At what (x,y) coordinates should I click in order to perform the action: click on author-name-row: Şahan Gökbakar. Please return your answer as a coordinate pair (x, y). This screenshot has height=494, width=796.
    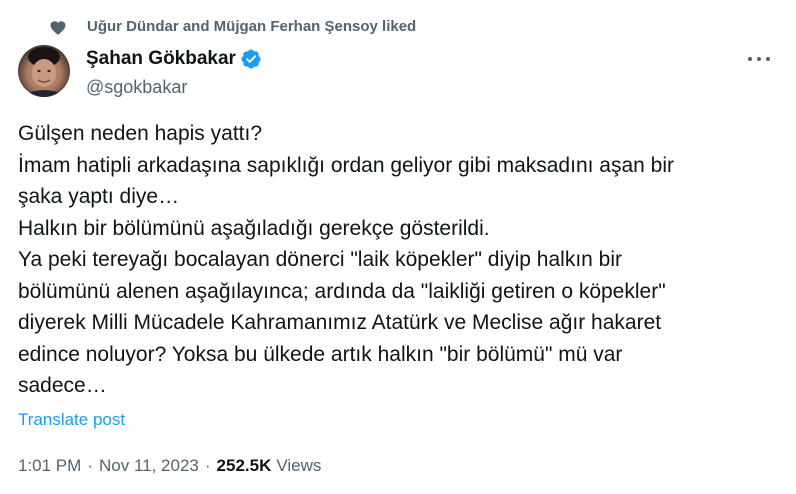
    Looking at the image, I should click on (173, 59).